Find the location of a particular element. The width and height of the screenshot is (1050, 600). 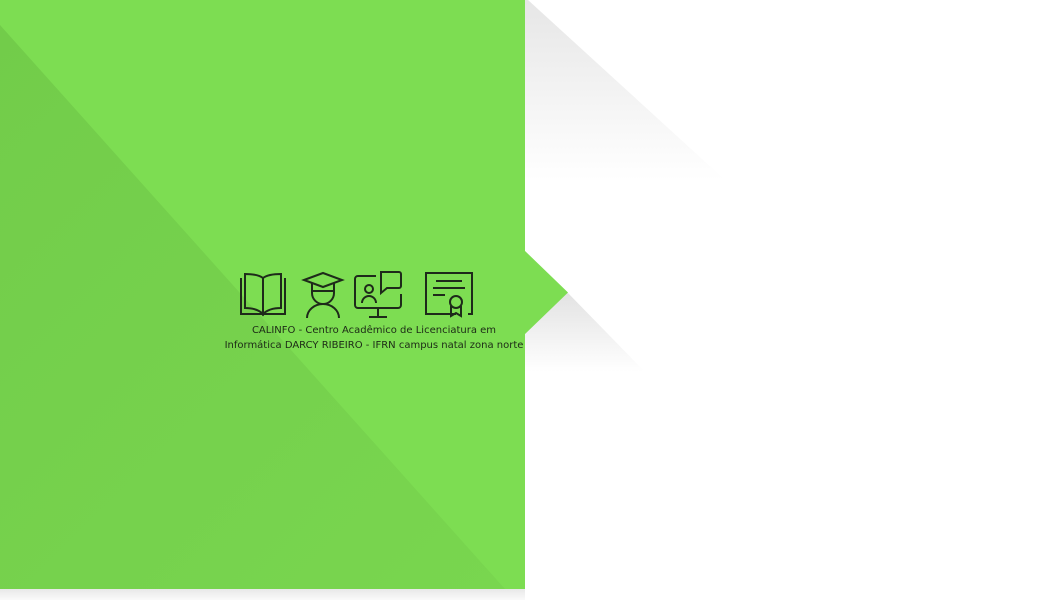

online-class-icon is located at coordinates (378, 294).